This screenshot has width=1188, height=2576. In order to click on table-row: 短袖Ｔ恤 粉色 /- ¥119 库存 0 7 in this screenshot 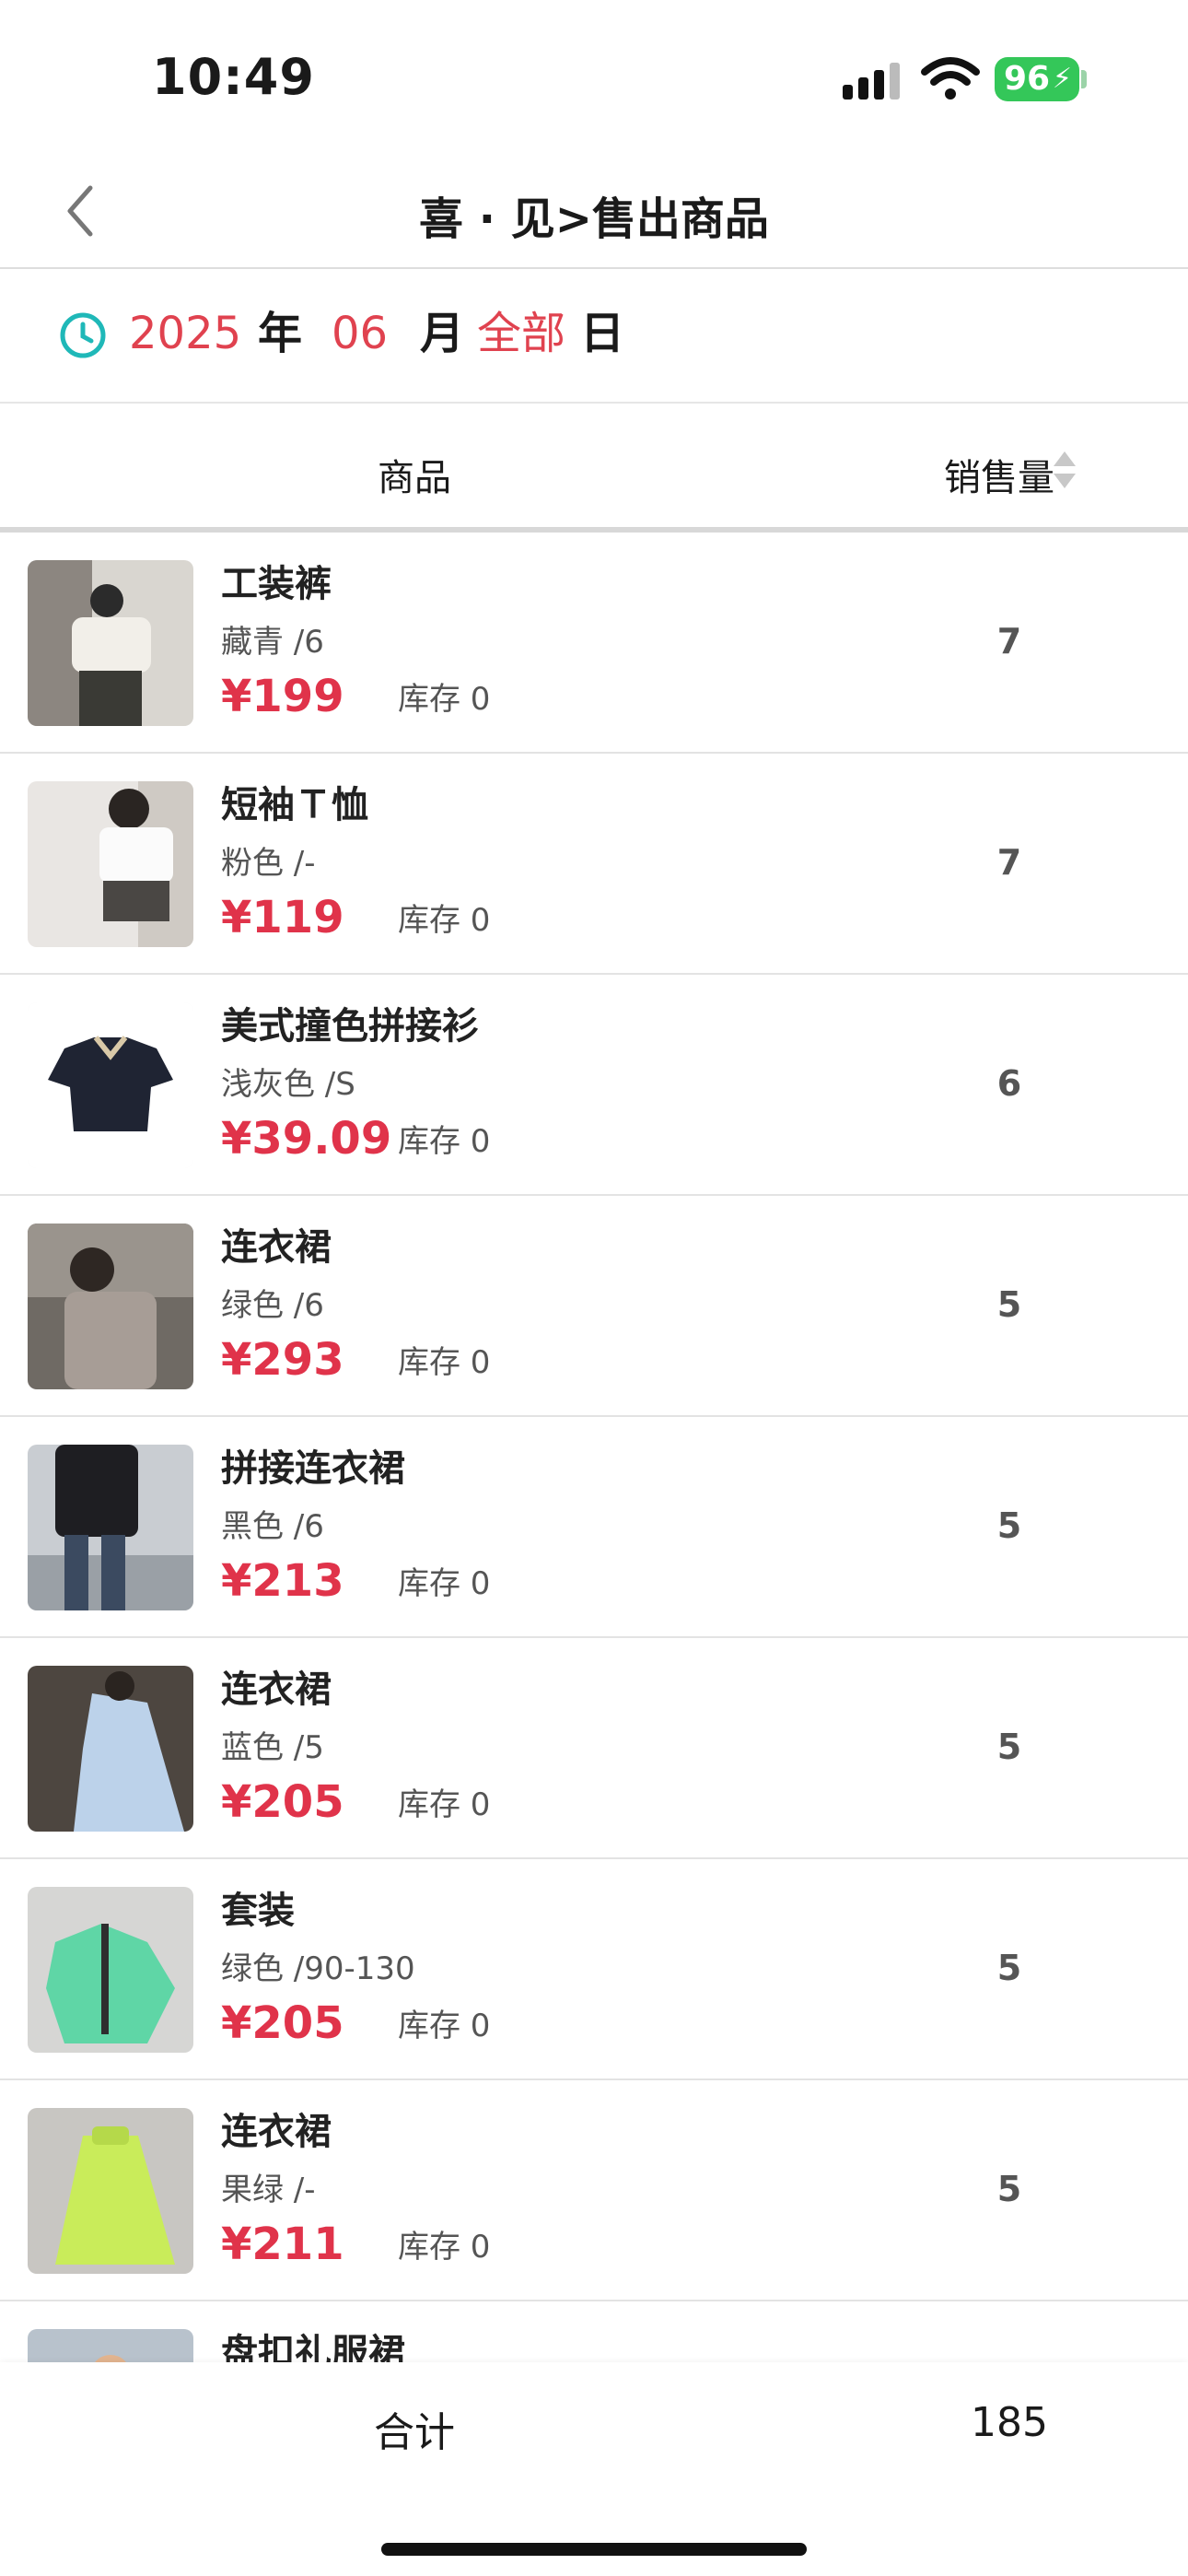, I will do `click(594, 864)`.